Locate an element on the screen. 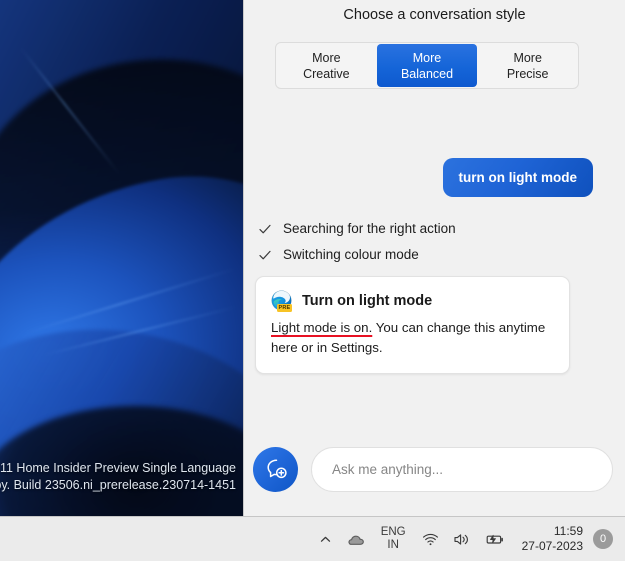 This screenshot has height=561, width=625. preview-badge: PRE is located at coordinates (284, 307).